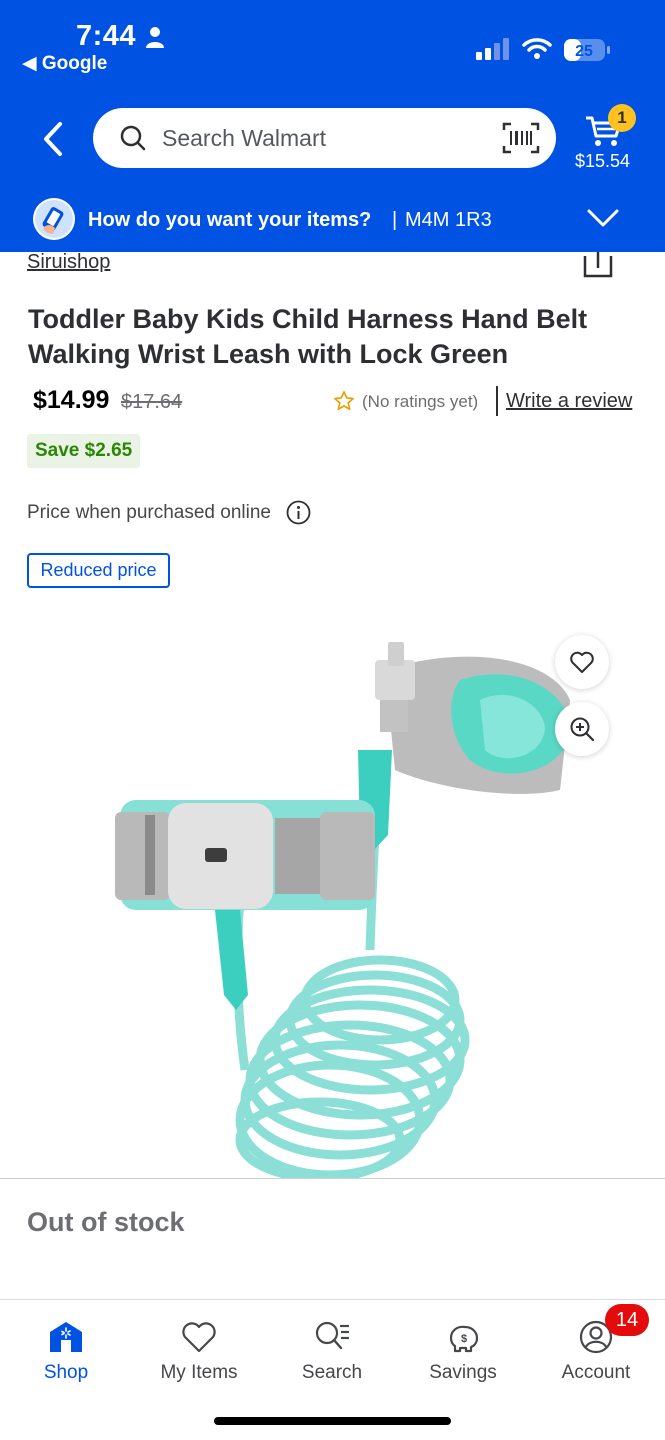  I want to click on info-icon, so click(298, 512).